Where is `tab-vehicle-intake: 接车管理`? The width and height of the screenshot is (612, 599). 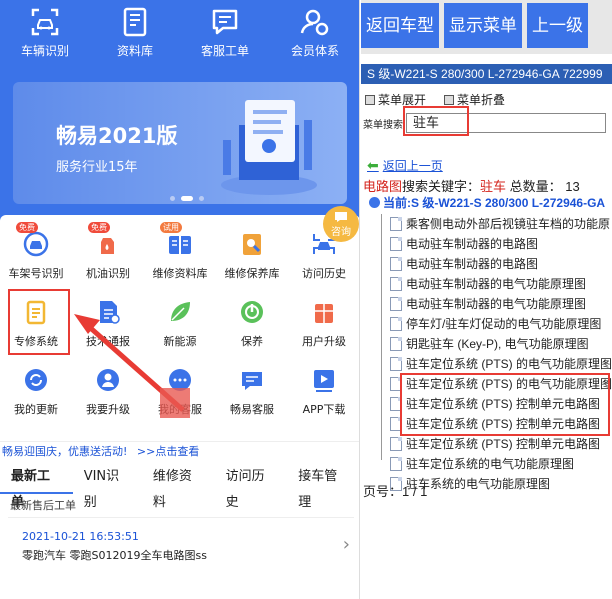 tab-vehicle-intake: 接车管理 is located at coordinates (323, 487).